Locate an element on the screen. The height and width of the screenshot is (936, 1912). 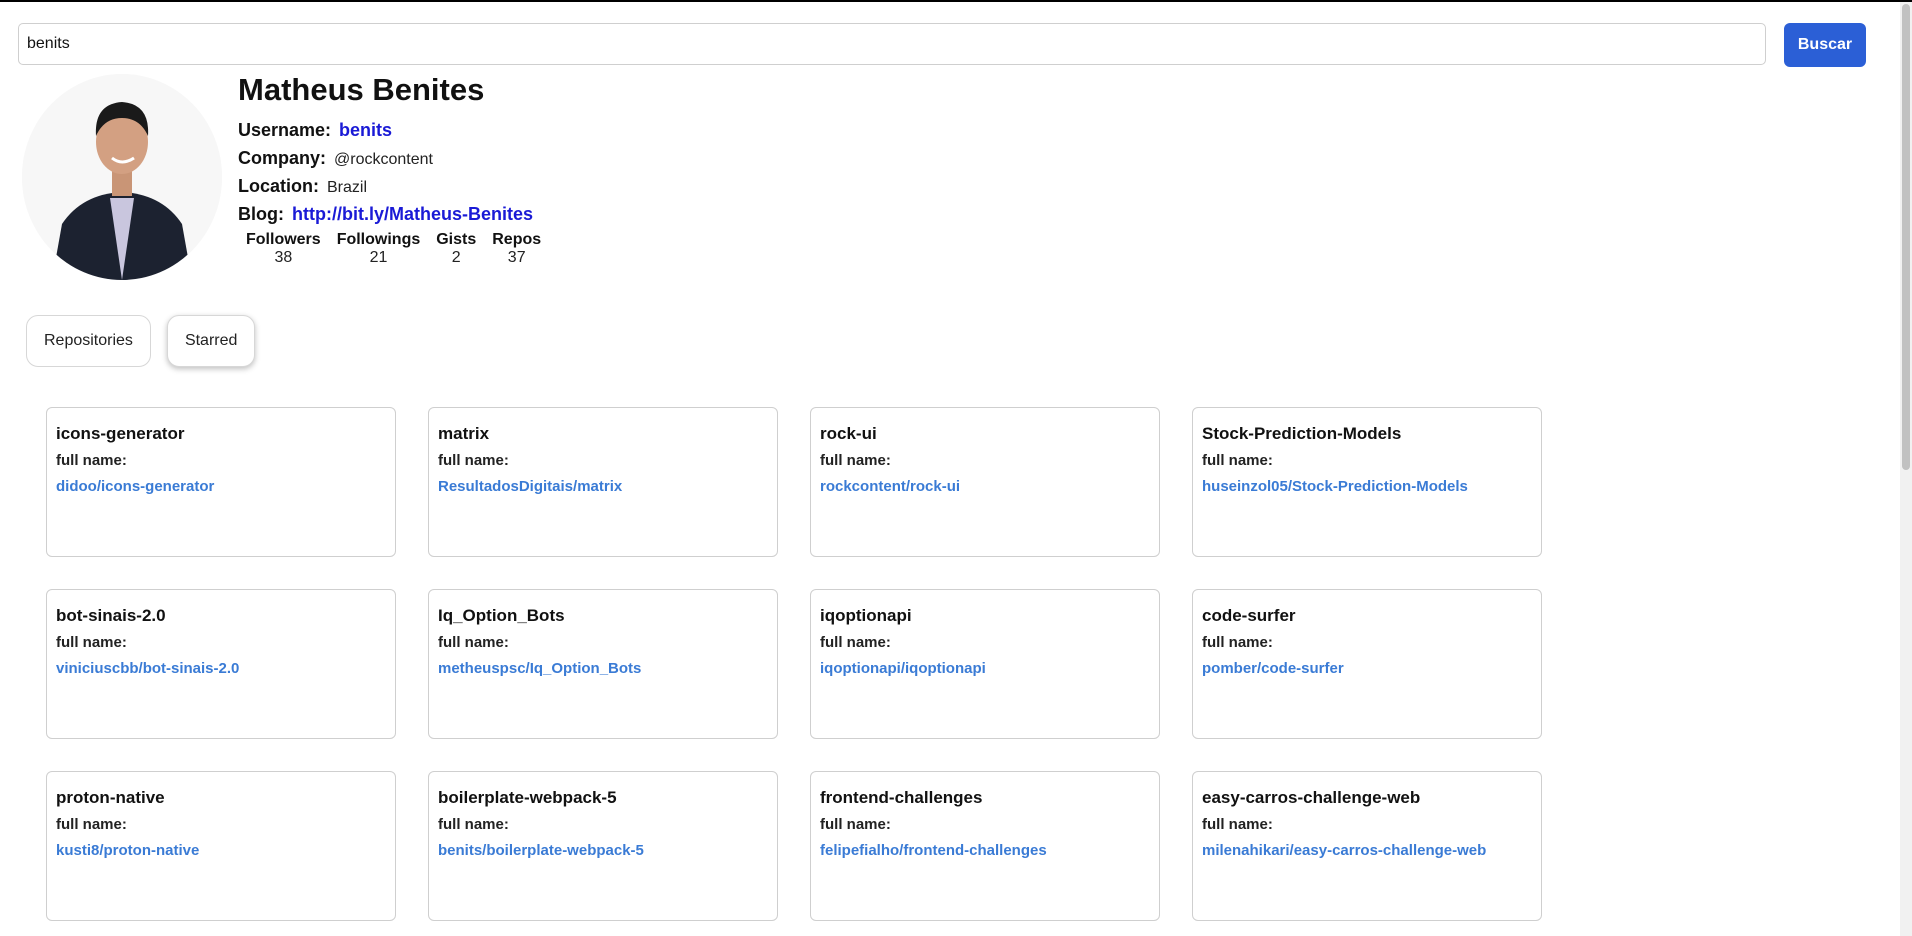
username-link: benits is located at coordinates (365, 130).